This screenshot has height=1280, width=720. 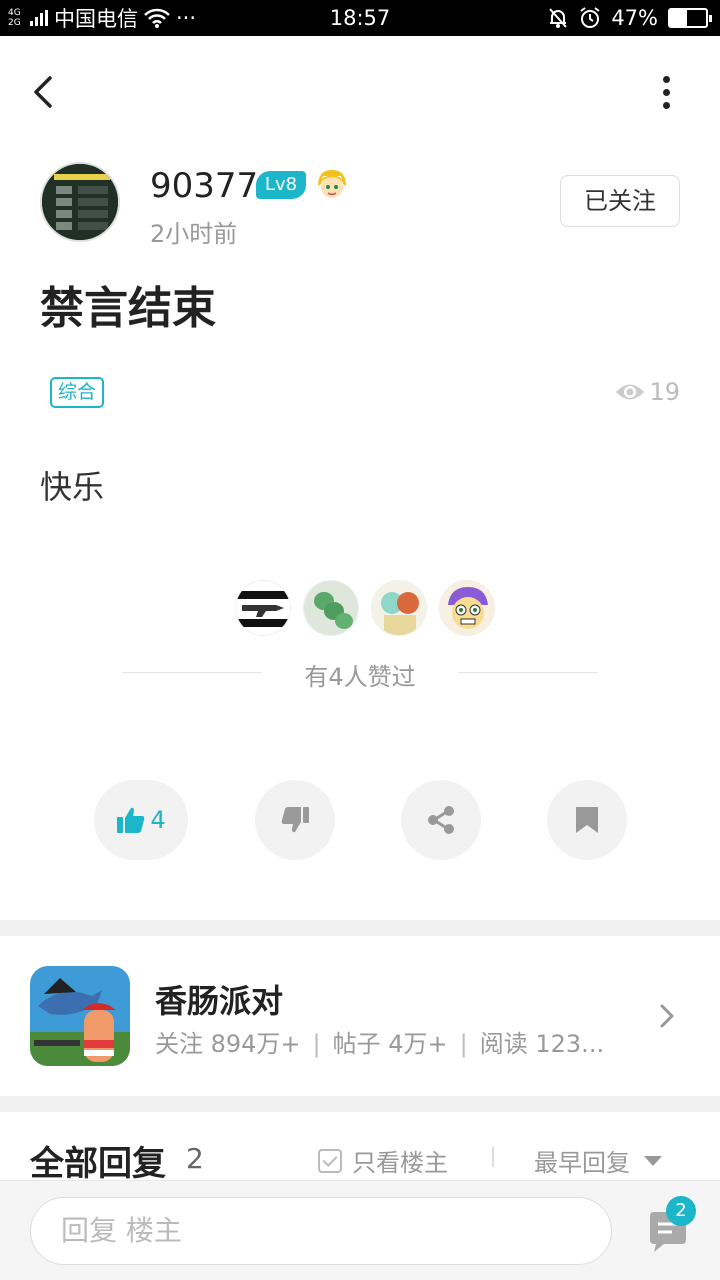 What do you see at coordinates (681, 1211) in the screenshot?
I see `comment-count-badge: 2` at bounding box center [681, 1211].